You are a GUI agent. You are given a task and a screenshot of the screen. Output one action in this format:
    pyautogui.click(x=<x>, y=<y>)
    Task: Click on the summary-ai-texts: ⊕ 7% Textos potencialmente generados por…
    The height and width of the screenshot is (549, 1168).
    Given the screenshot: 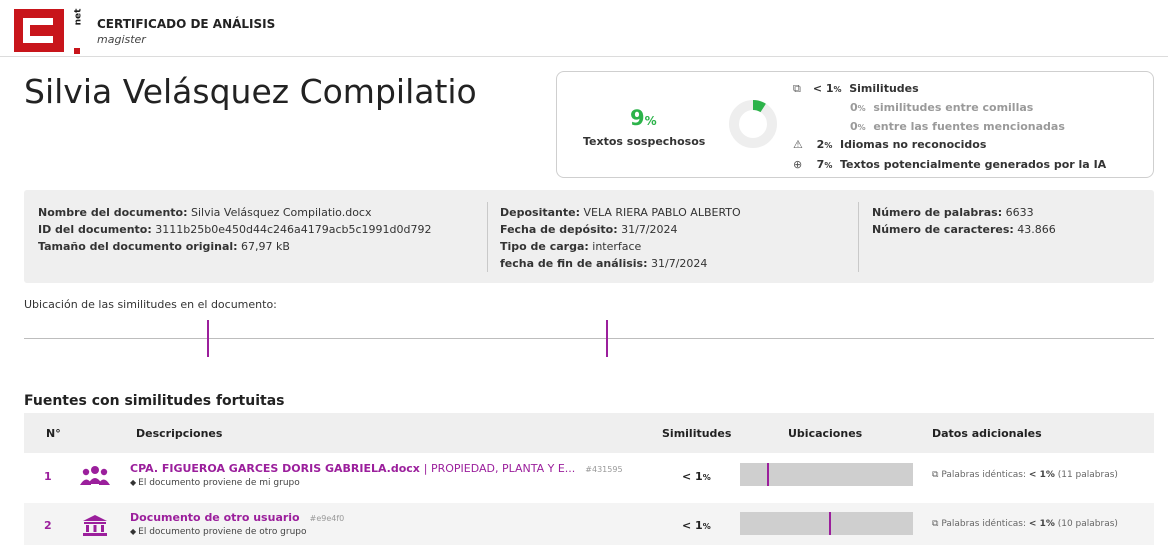 What is the action you would take?
    pyautogui.click(x=950, y=164)
    